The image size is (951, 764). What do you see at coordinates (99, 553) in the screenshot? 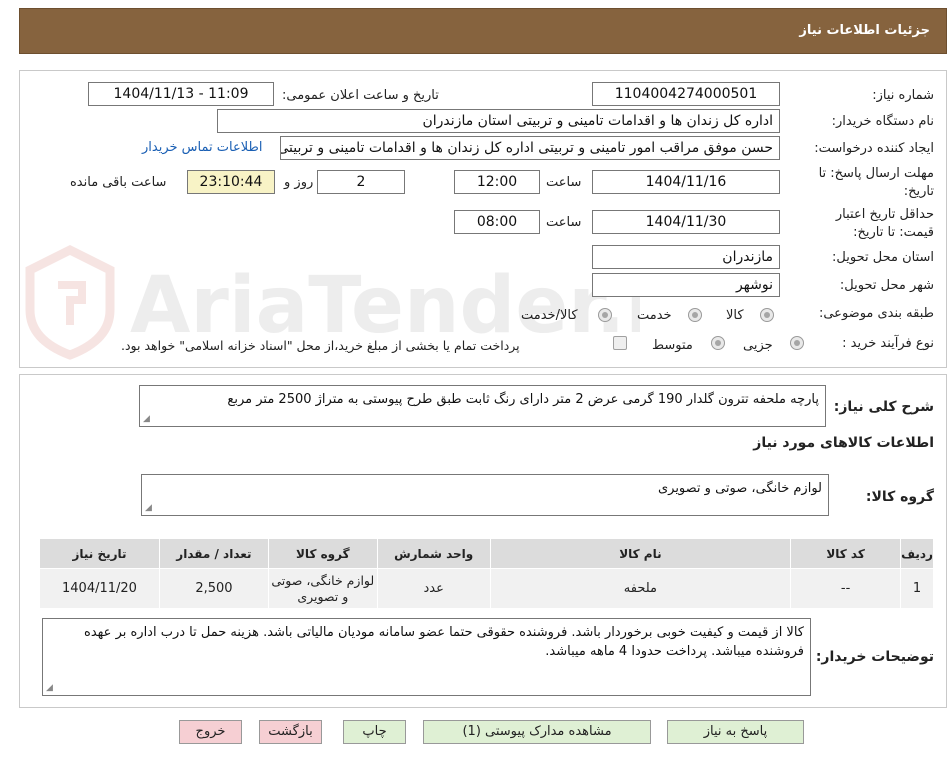
I see `col-header-date: تاریخ نیاز` at bounding box center [99, 553].